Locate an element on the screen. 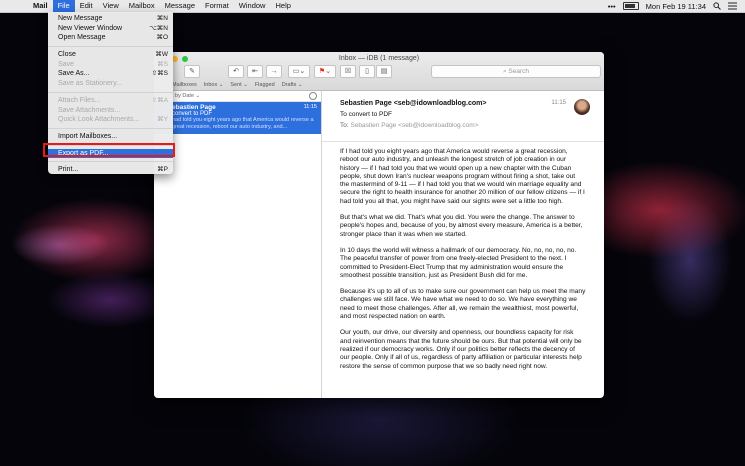 Image resolution: width=745 pixels, height=466 pixels. battery-icon is located at coordinates (630, 6).